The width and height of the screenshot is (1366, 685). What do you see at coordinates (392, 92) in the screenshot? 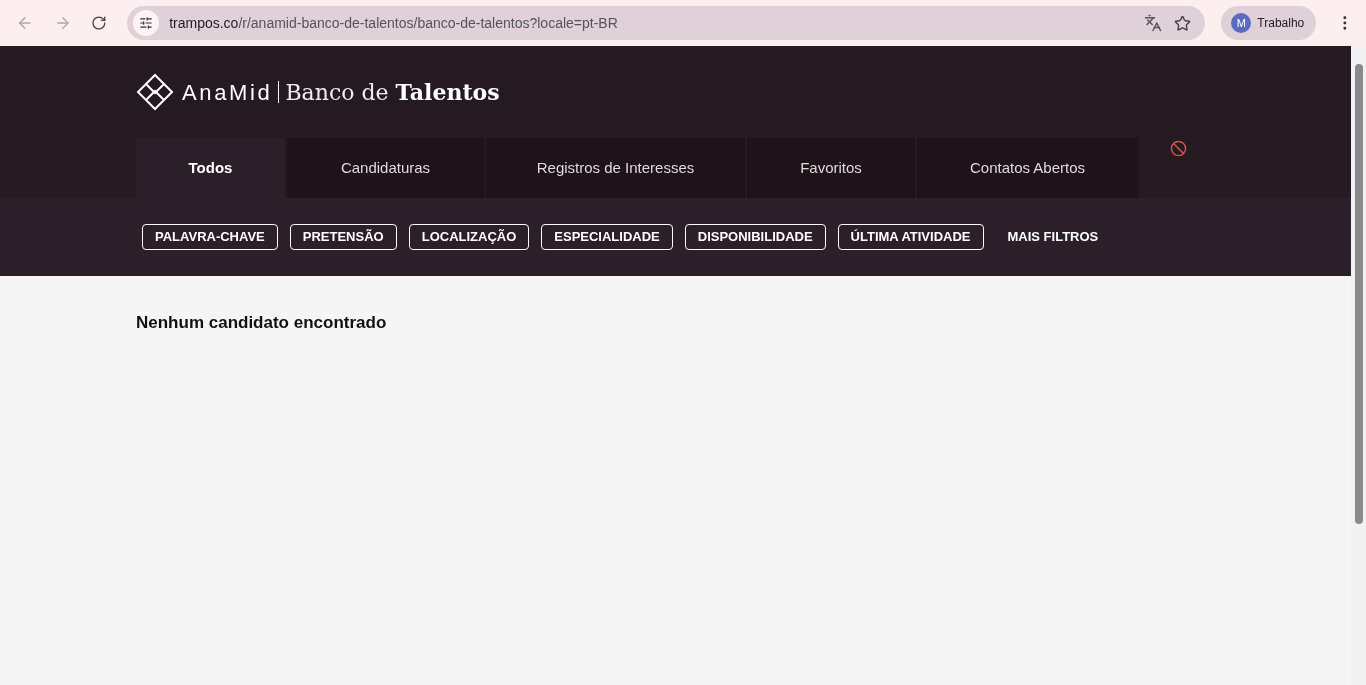
I see `page-title: Banco de Talentos` at bounding box center [392, 92].